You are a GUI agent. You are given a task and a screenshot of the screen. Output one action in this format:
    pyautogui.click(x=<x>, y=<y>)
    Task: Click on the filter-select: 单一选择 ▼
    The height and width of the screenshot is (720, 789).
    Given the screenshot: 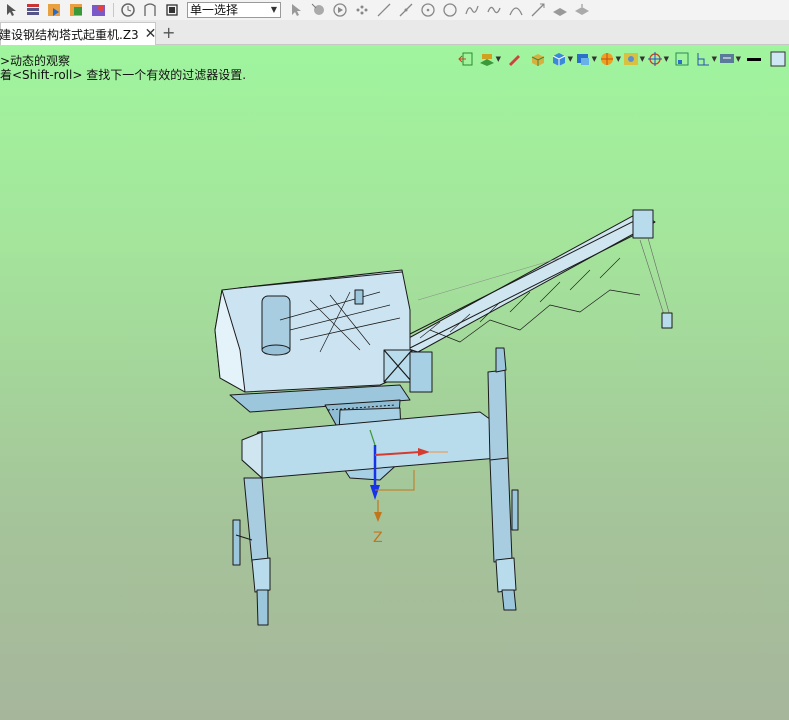 What is the action you would take?
    pyautogui.click(x=234, y=10)
    